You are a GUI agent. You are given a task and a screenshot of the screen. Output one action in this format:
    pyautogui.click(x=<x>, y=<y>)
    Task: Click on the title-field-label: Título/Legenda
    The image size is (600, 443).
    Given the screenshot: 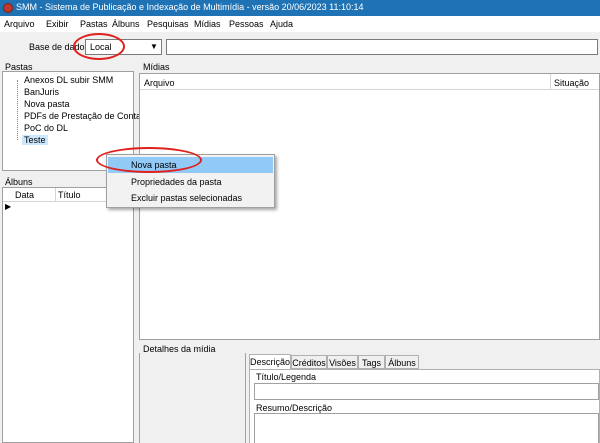 What is the action you would take?
    pyautogui.click(x=286, y=377)
    